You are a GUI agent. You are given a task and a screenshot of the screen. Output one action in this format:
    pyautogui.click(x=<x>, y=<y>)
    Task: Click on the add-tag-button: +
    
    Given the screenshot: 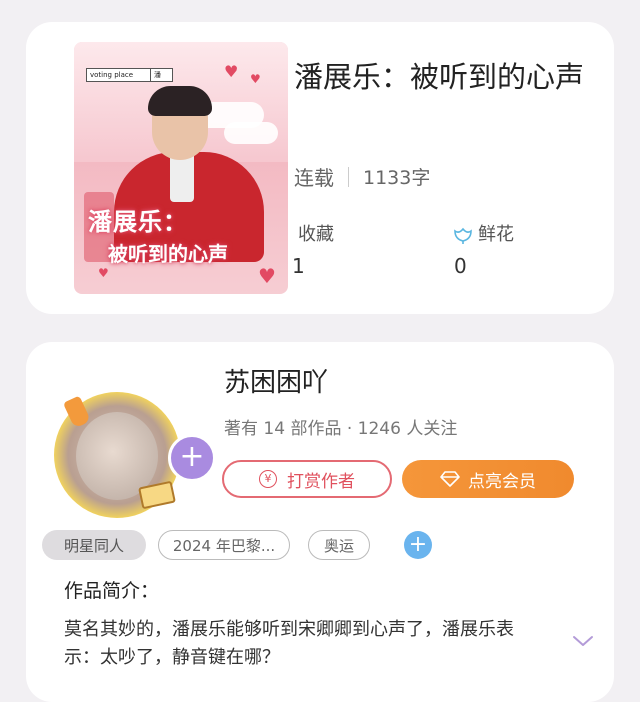 What is the action you would take?
    pyautogui.click(x=418, y=545)
    